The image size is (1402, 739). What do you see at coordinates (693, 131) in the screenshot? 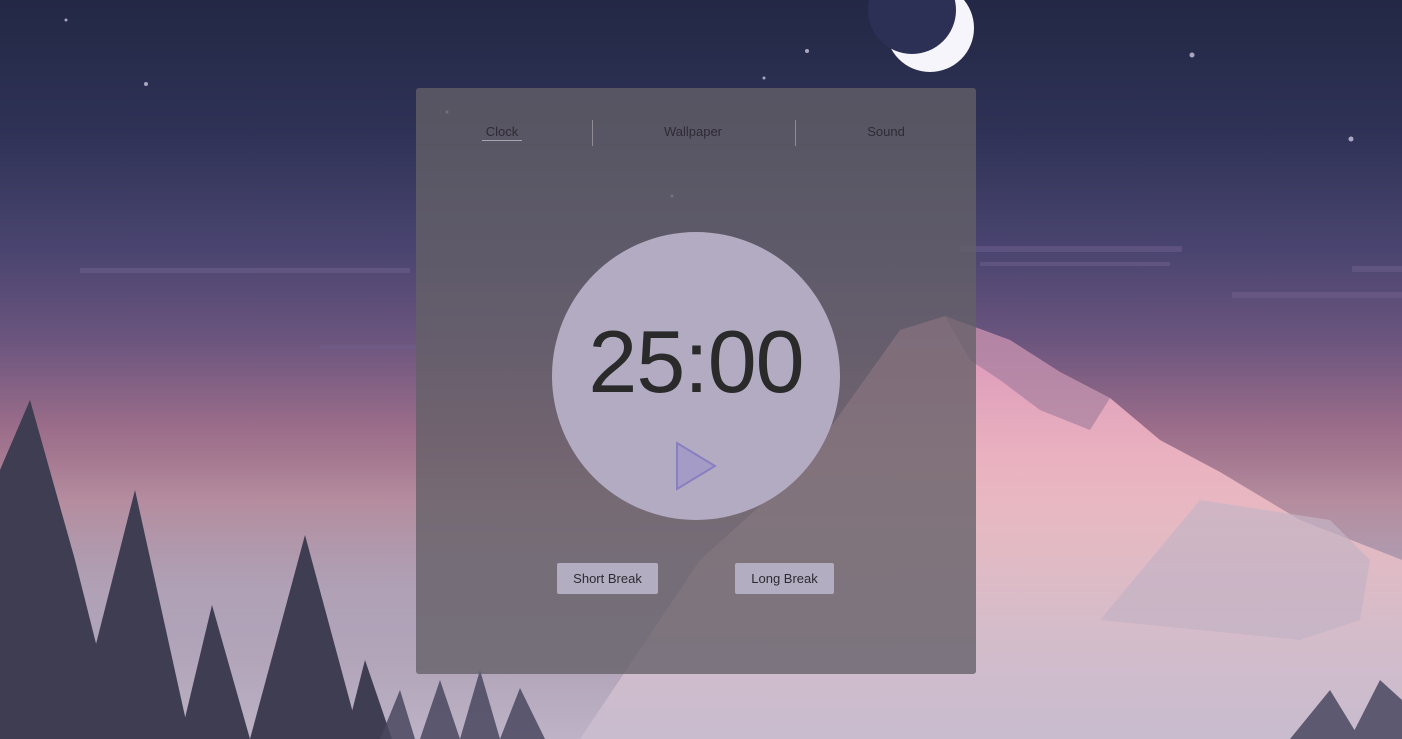
I see `tab-wallpaper: Wallpaper` at bounding box center [693, 131].